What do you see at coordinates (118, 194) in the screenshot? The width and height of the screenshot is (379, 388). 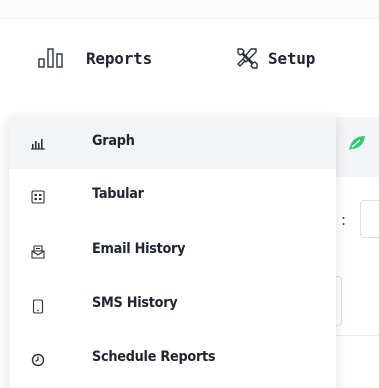 I see `menu-item-label: Tabular` at bounding box center [118, 194].